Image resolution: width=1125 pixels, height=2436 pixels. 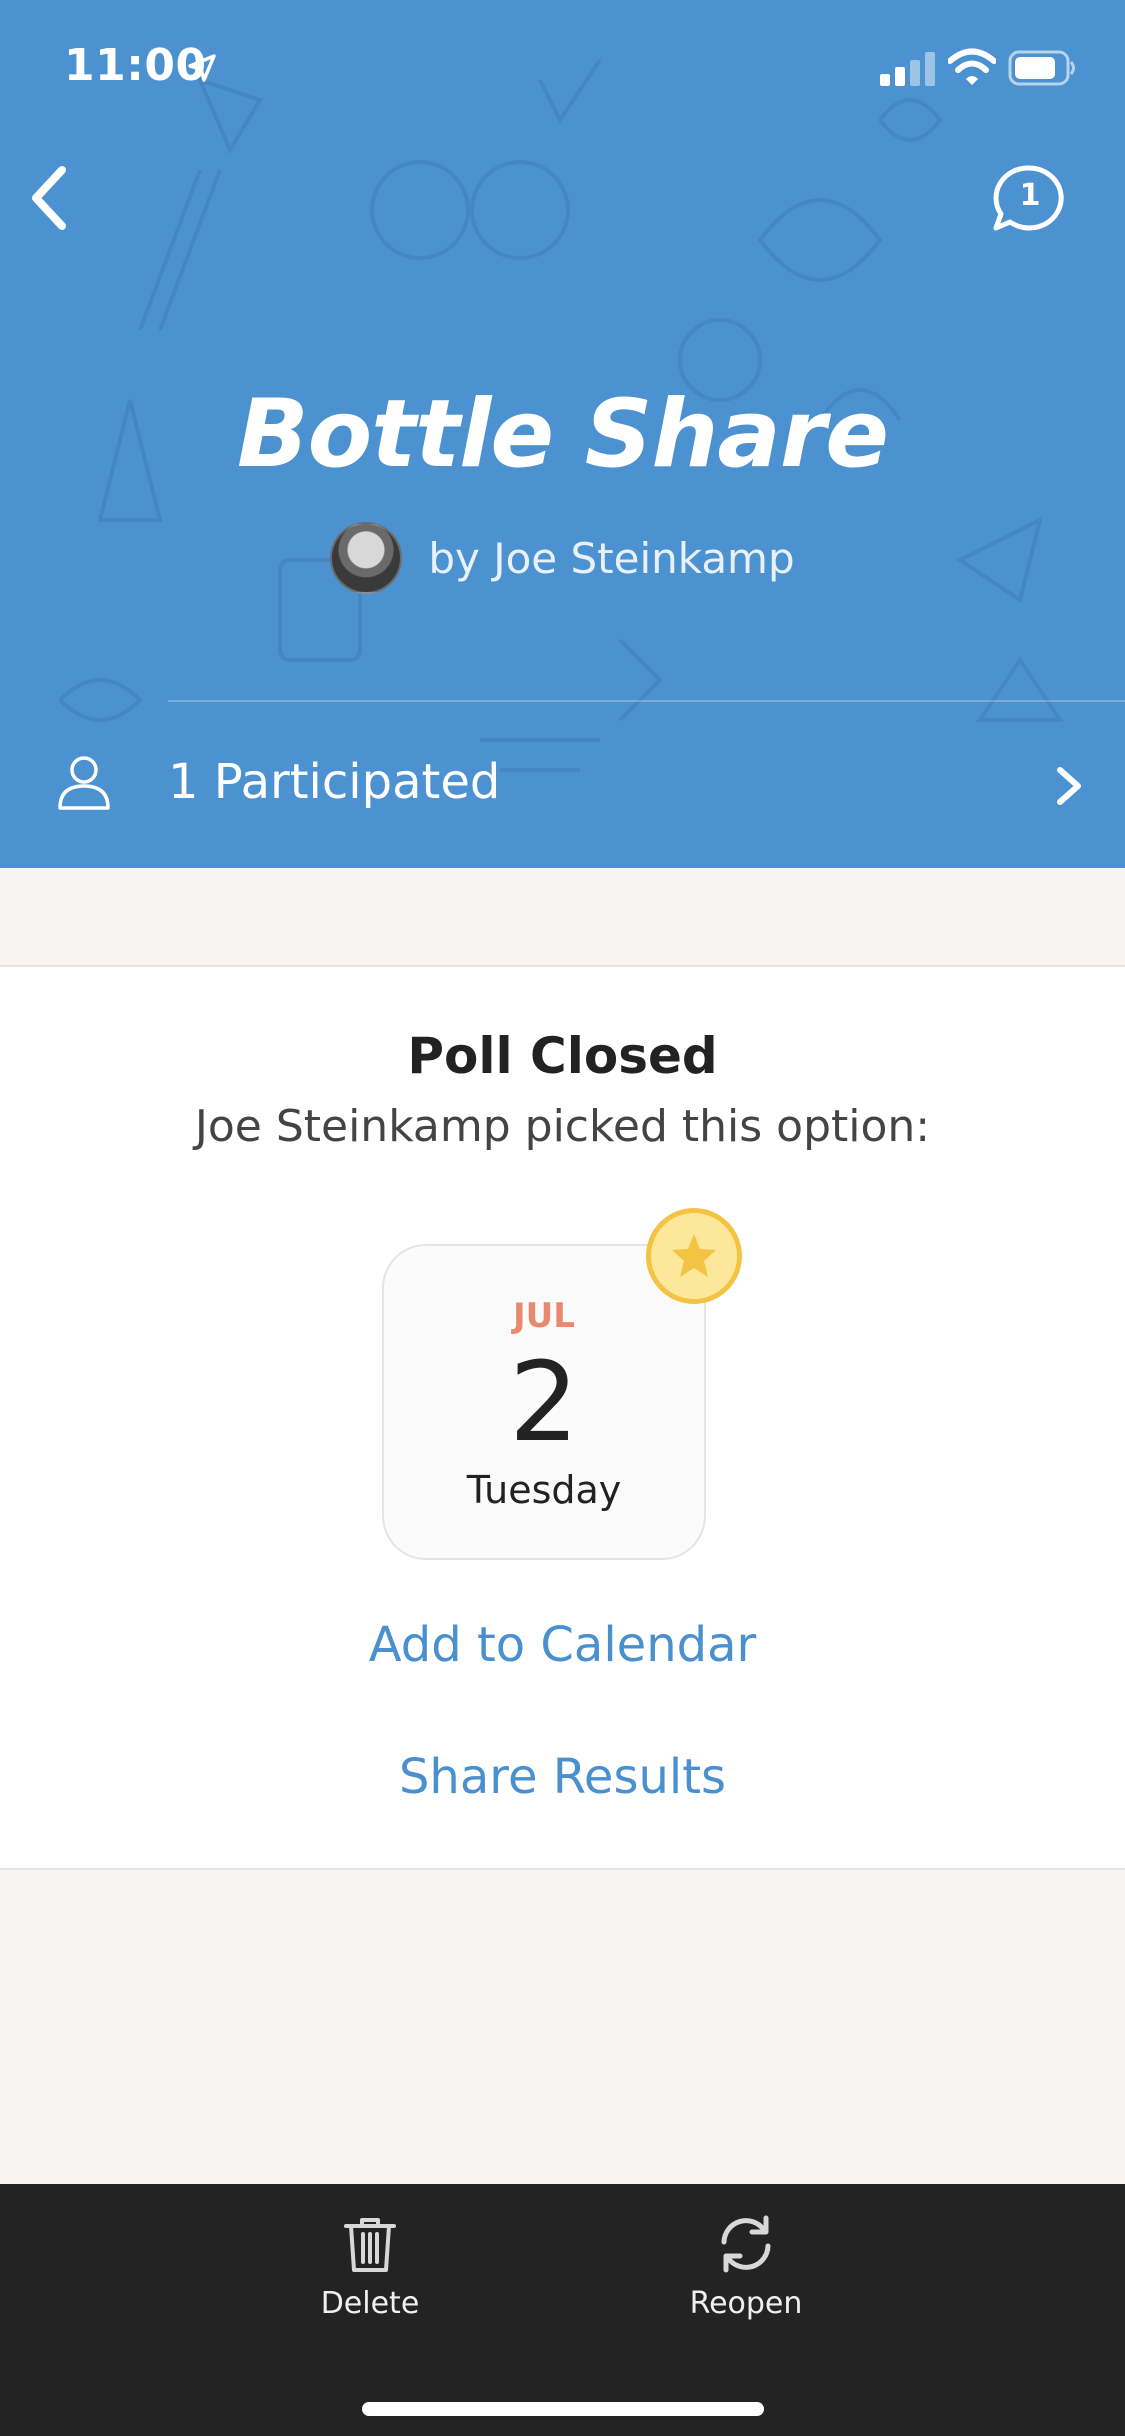 What do you see at coordinates (334, 782) in the screenshot?
I see `participants-label: 1 Participated` at bounding box center [334, 782].